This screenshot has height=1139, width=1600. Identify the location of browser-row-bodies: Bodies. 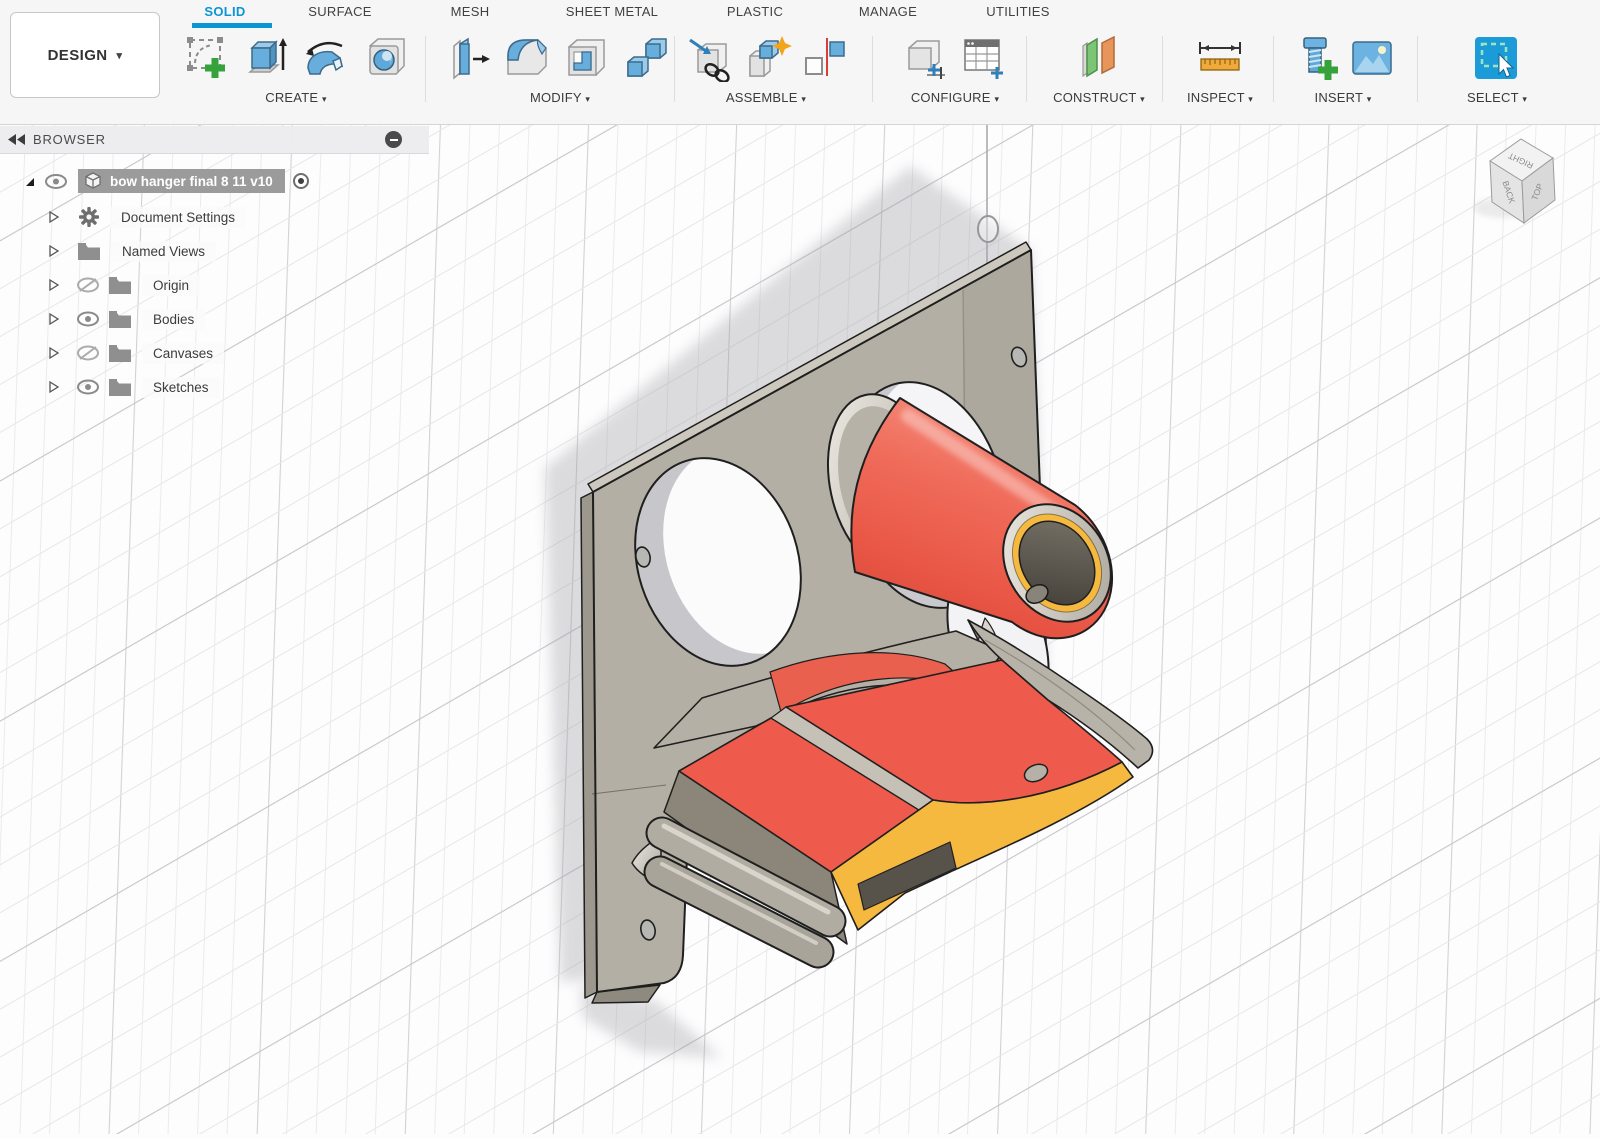
(126, 319).